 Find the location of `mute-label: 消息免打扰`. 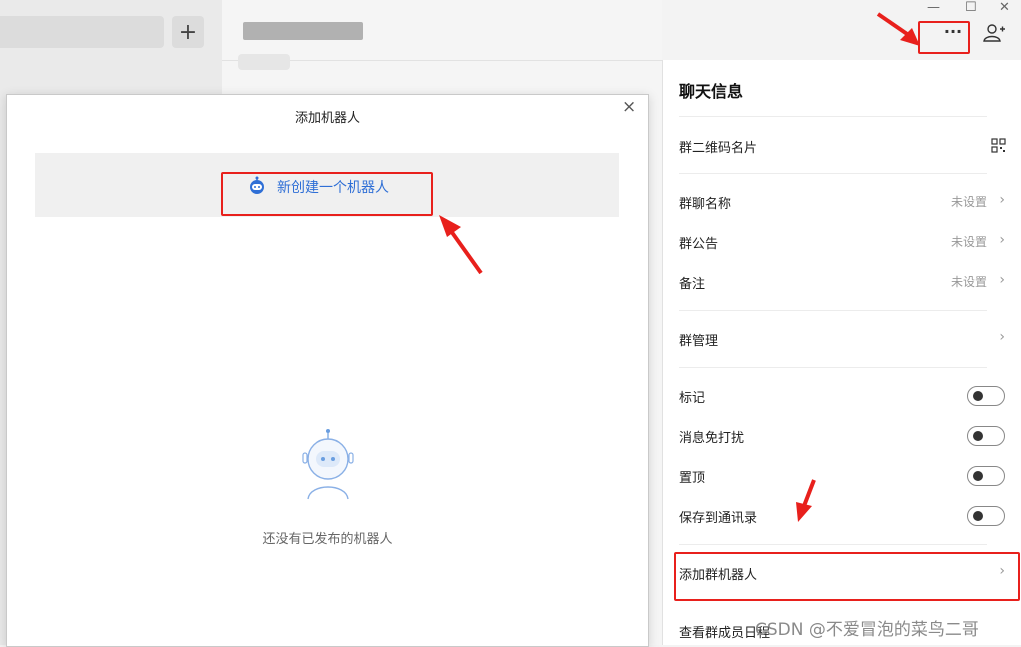

mute-label: 消息免打扰 is located at coordinates (712, 438).